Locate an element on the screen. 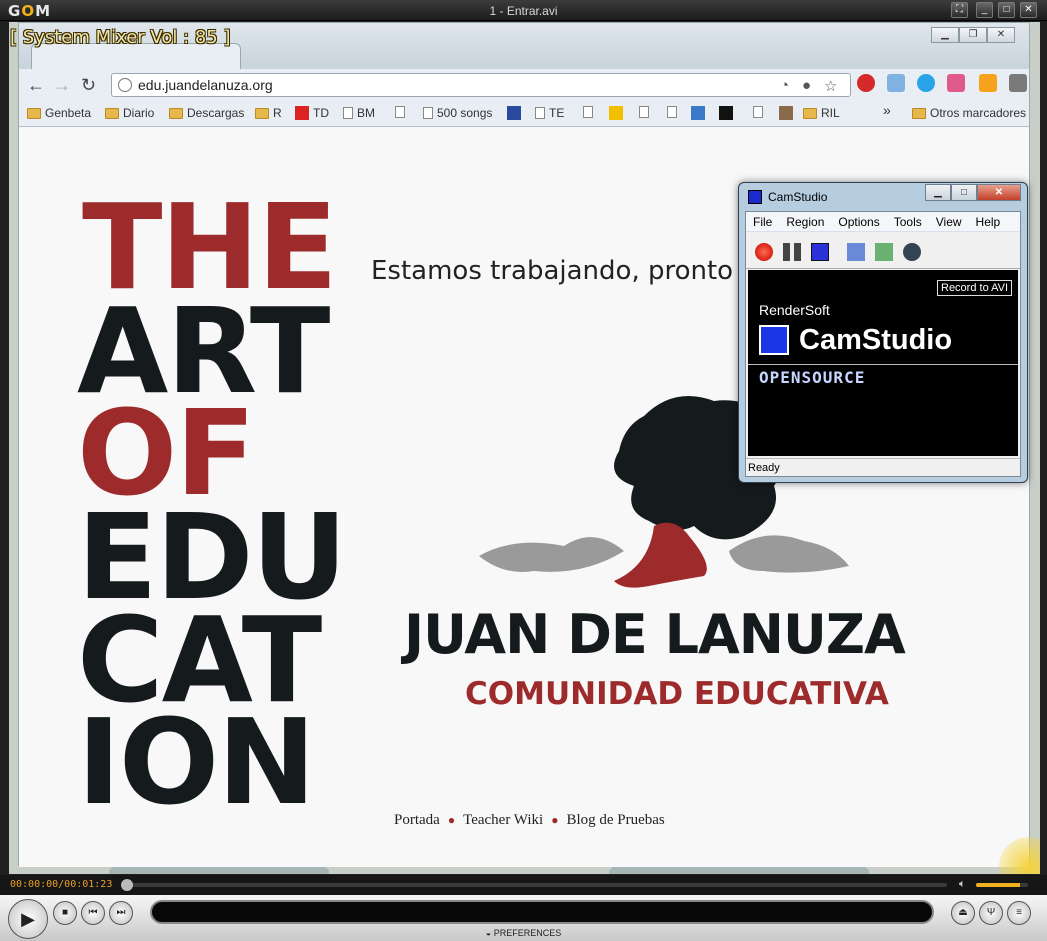 Image resolution: width=1047 pixels, height=941 pixels. browser-restore-button: ❐ is located at coordinates (973, 35).